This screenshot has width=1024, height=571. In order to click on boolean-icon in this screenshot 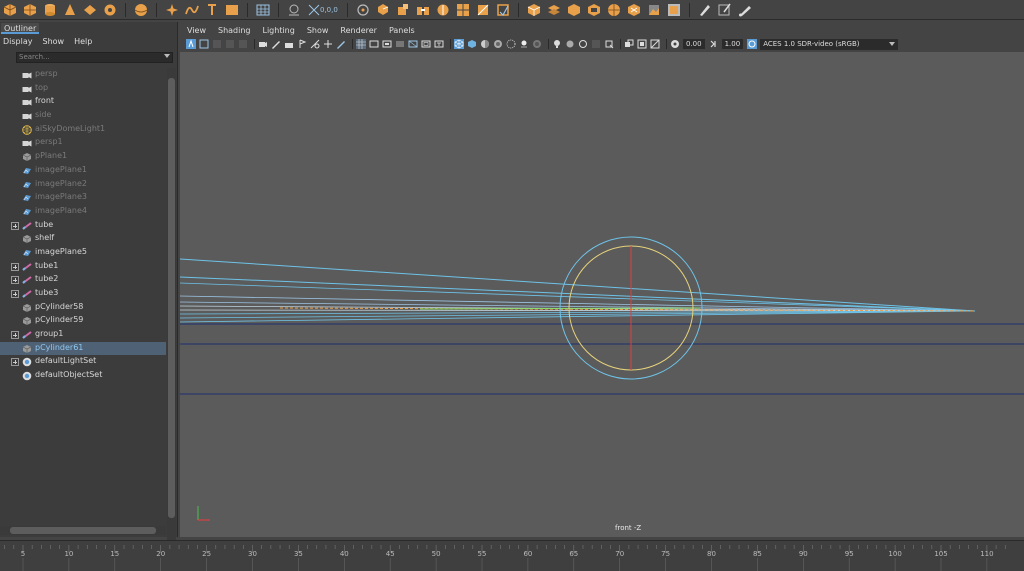, I will do `click(503, 10)`.